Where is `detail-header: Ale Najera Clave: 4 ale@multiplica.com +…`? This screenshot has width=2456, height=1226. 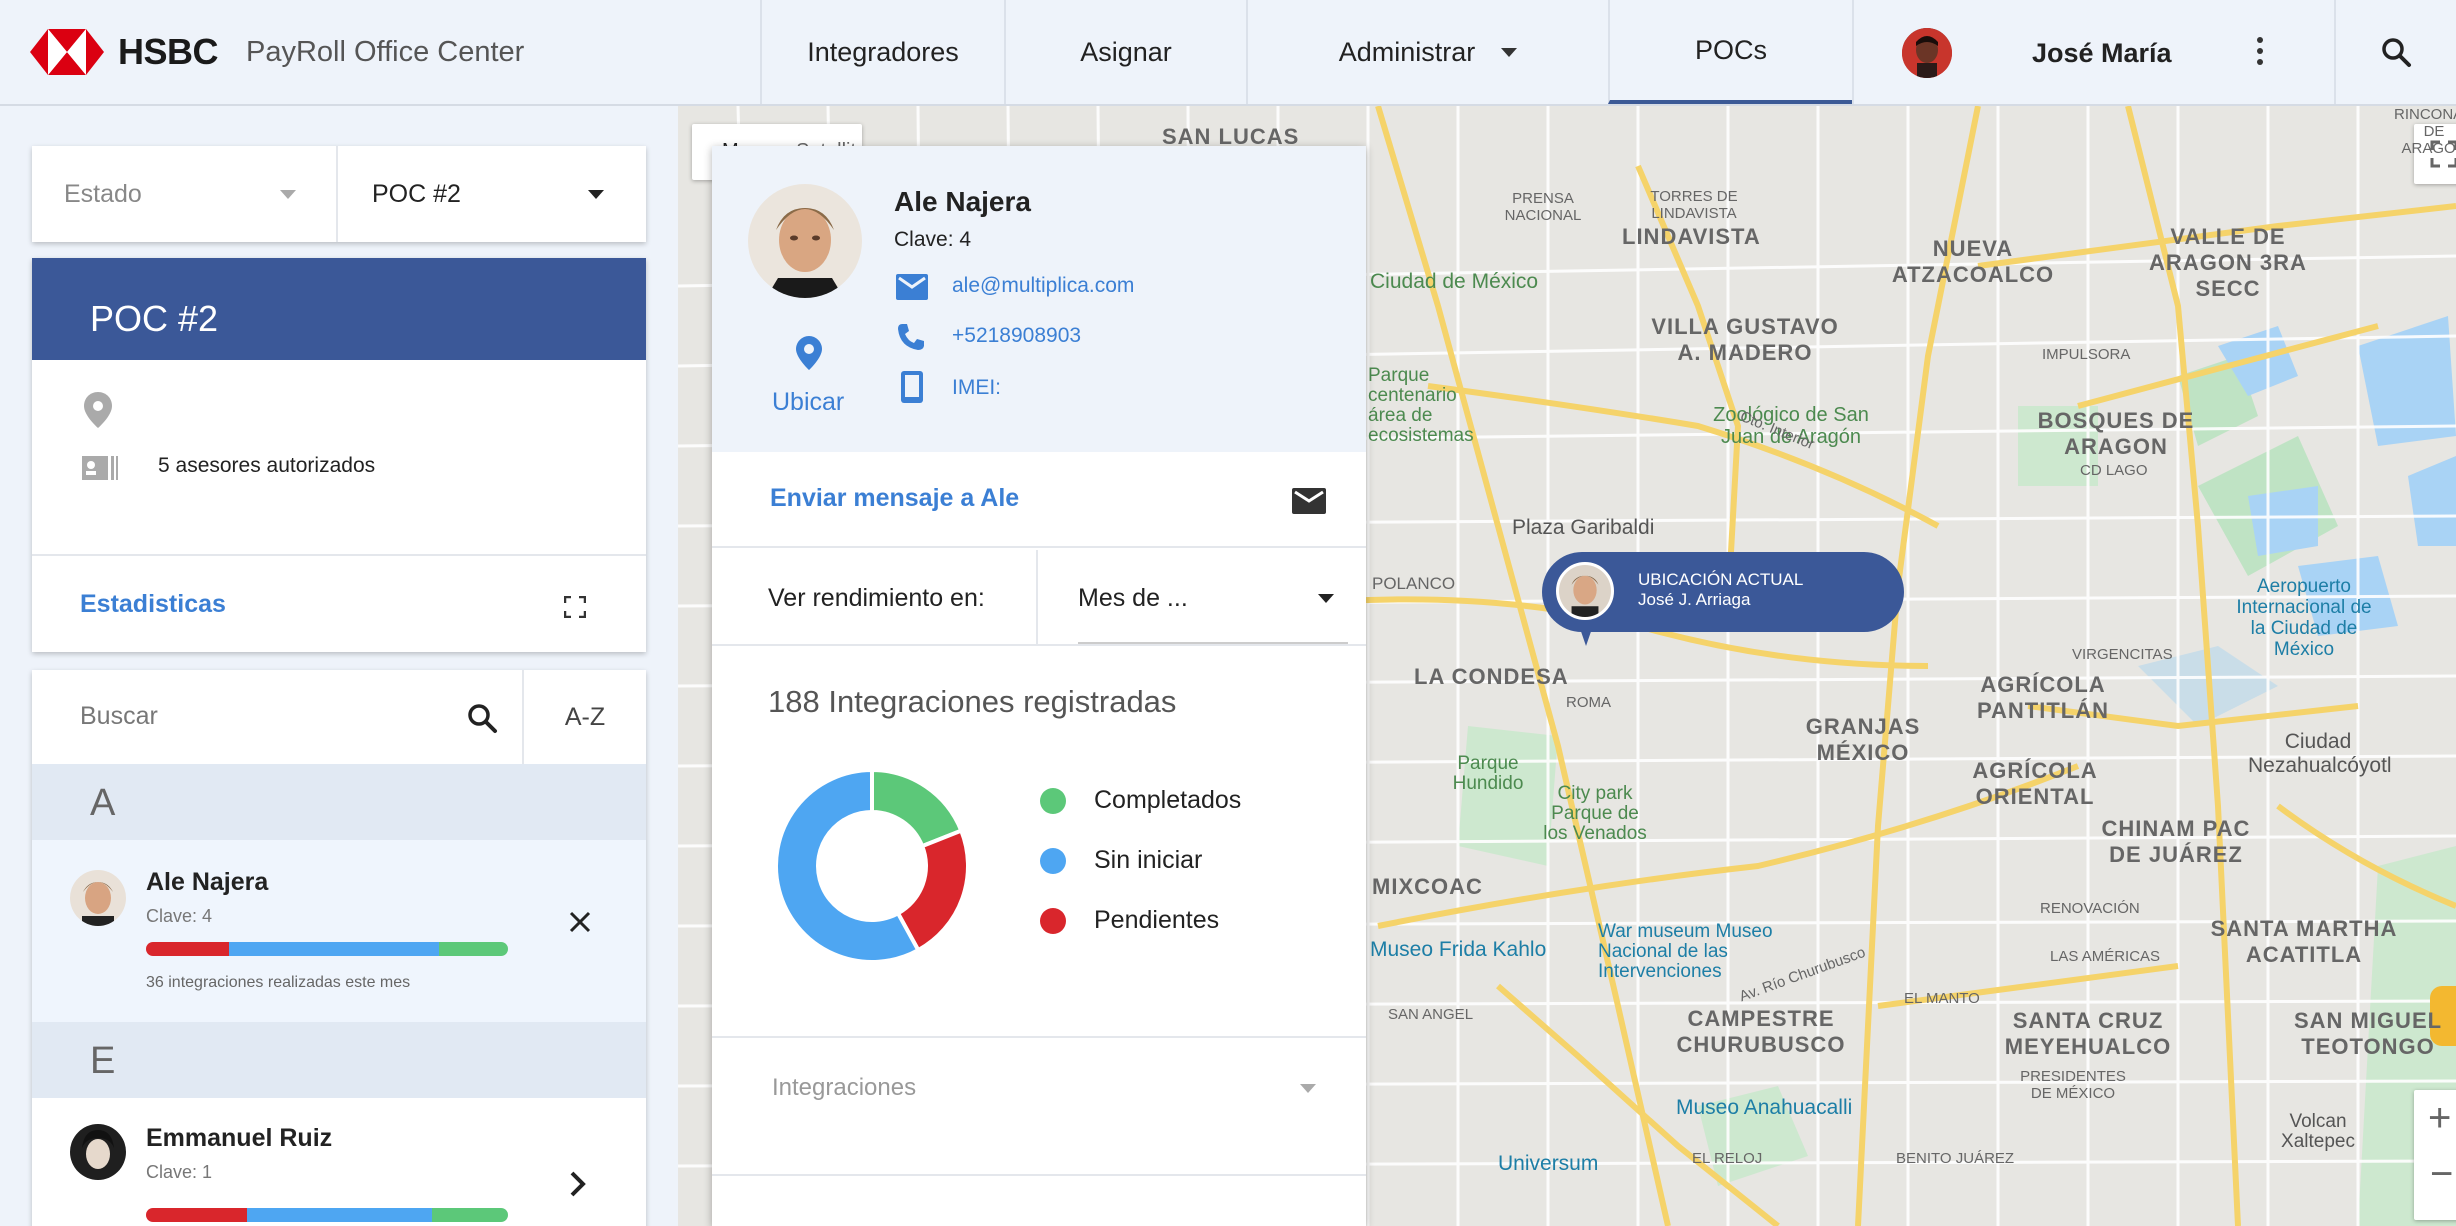
detail-header: Ale Najera Clave: 4 ale@multiplica.com +… is located at coordinates (1039, 299).